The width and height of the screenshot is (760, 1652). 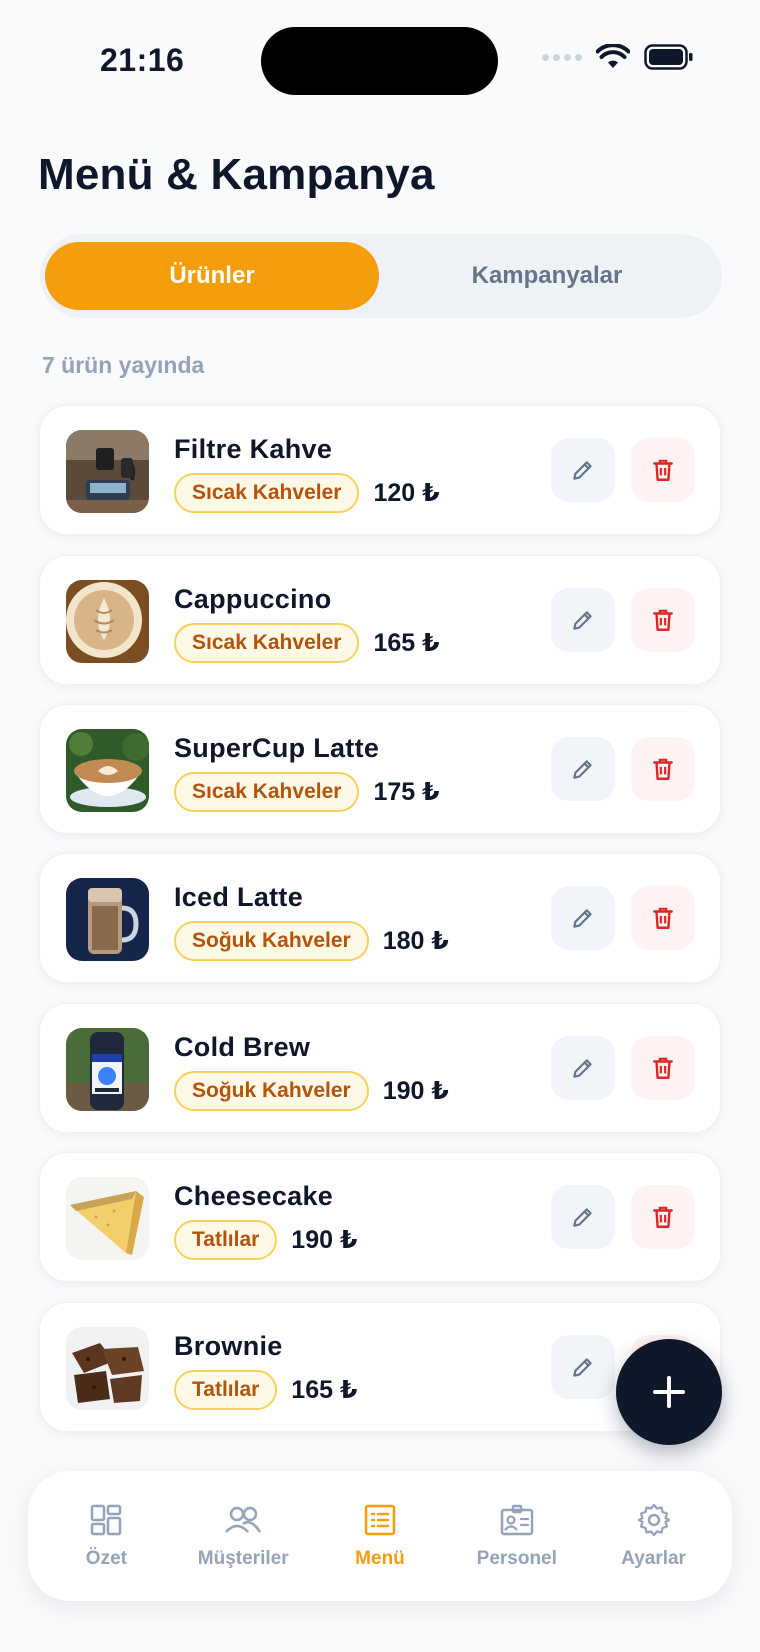 I want to click on tab-label: Özet, so click(x=106, y=1558).